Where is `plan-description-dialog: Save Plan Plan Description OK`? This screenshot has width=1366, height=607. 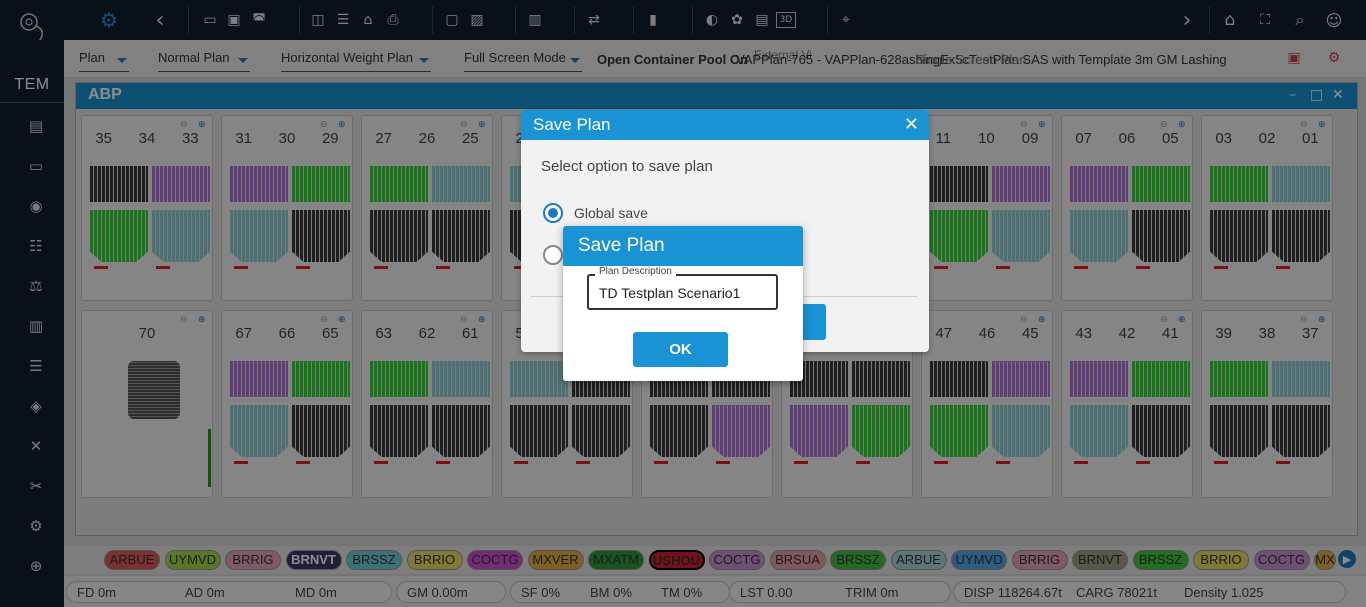
plan-description-dialog: Save Plan Plan Description OK is located at coordinates (683, 303).